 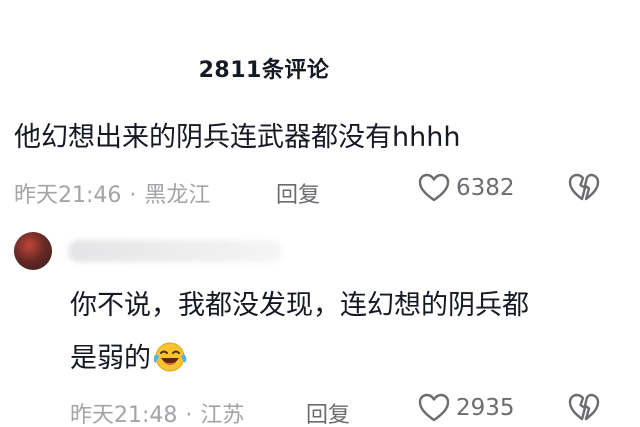 What do you see at coordinates (222, 415) in the screenshot?
I see `comment-location: 江苏` at bounding box center [222, 415].